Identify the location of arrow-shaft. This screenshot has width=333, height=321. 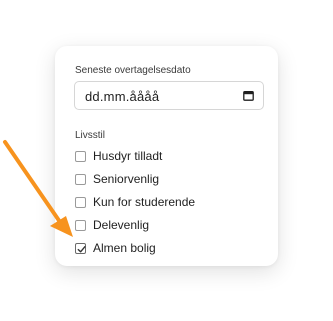
(32, 182).